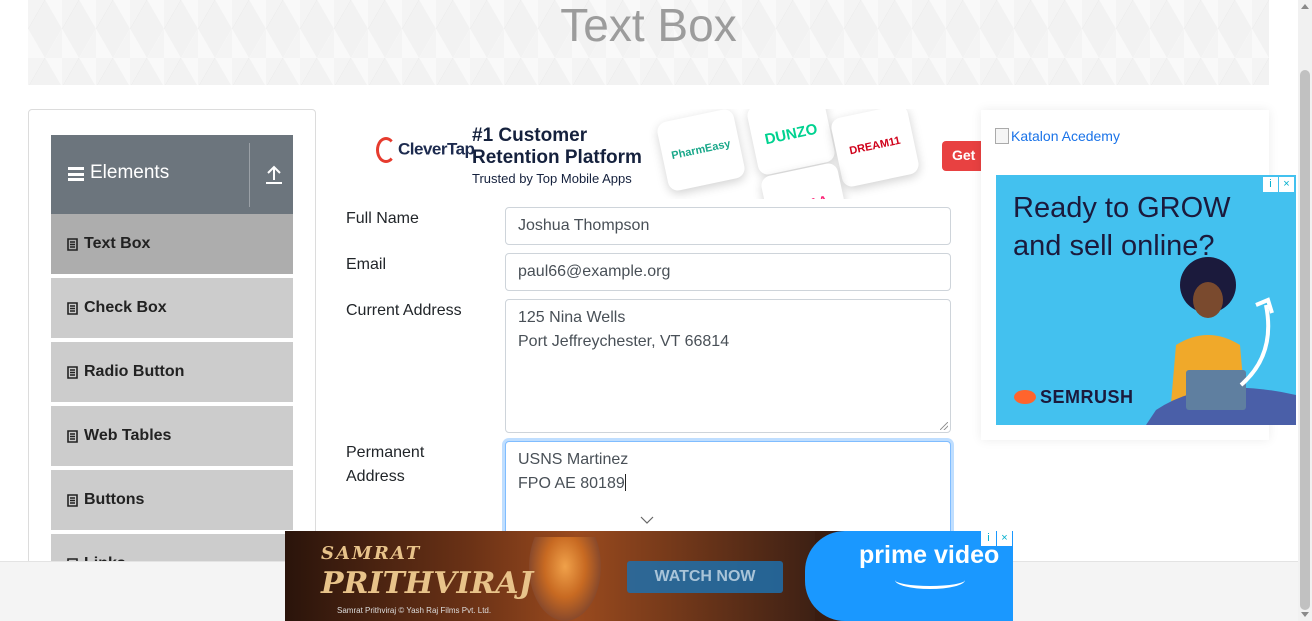  What do you see at coordinates (594, 271) in the screenshot?
I see `email-value: paul66@example.org` at bounding box center [594, 271].